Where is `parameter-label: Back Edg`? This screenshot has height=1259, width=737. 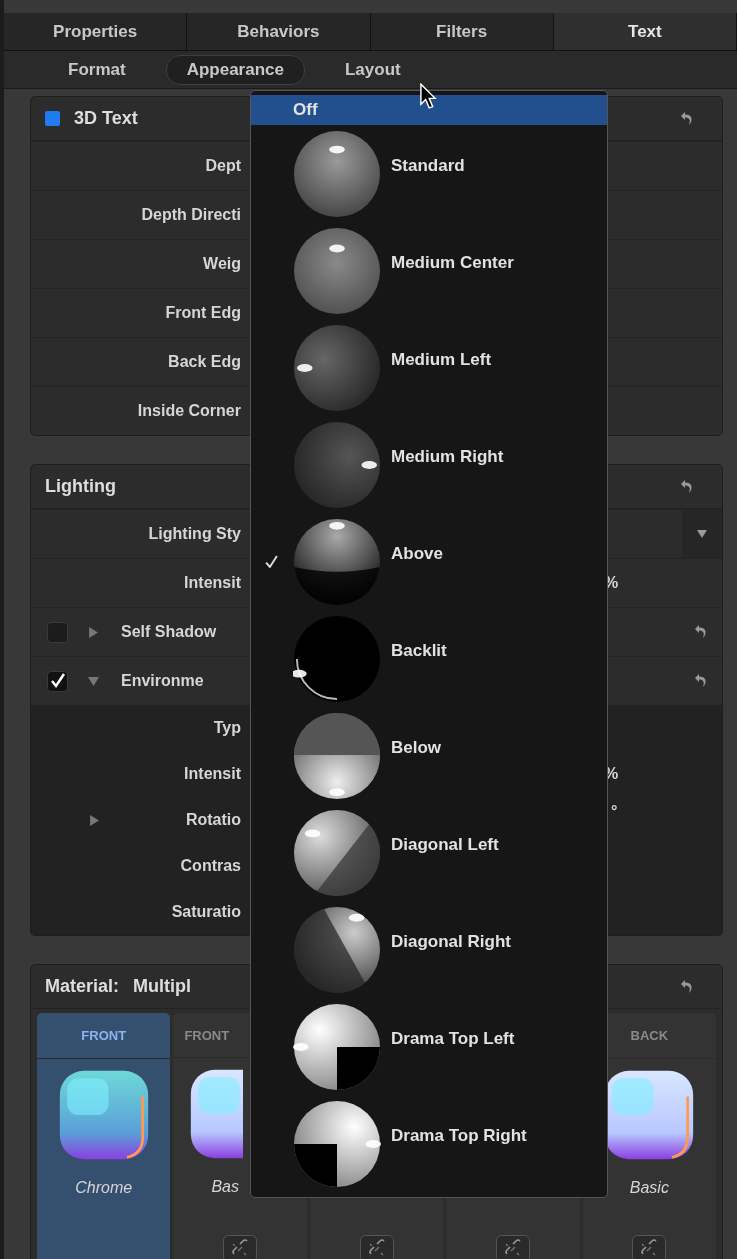
parameter-label: Back Edg is located at coordinates (204, 362).